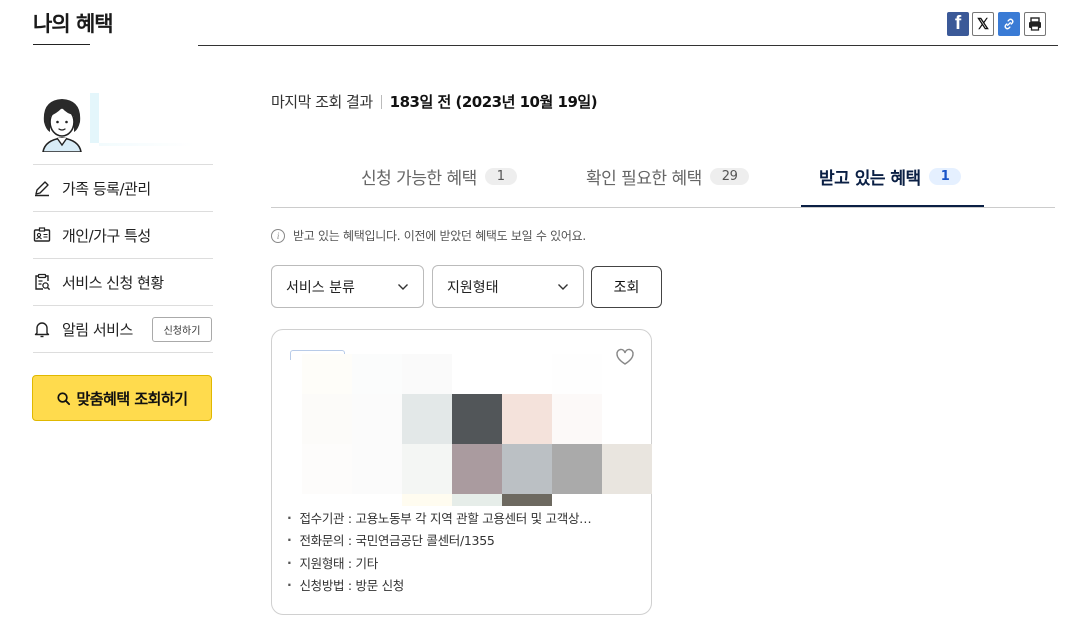 The image size is (1078, 643). Describe the element at coordinates (439, 540) in the screenshot. I see `card-detail-phone: 전화문의 : 국민연금공단 콜센터/1355` at that location.